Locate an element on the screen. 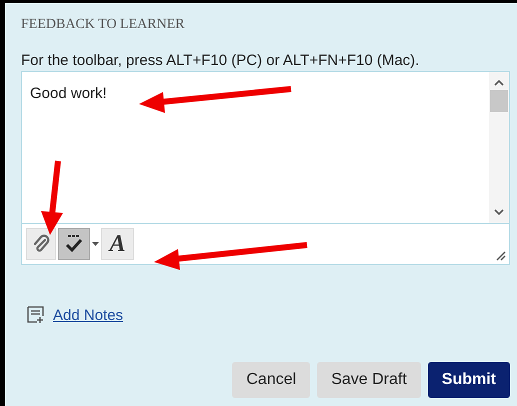  section-heading: FEEDBACK TO LEARNER is located at coordinates (103, 25).